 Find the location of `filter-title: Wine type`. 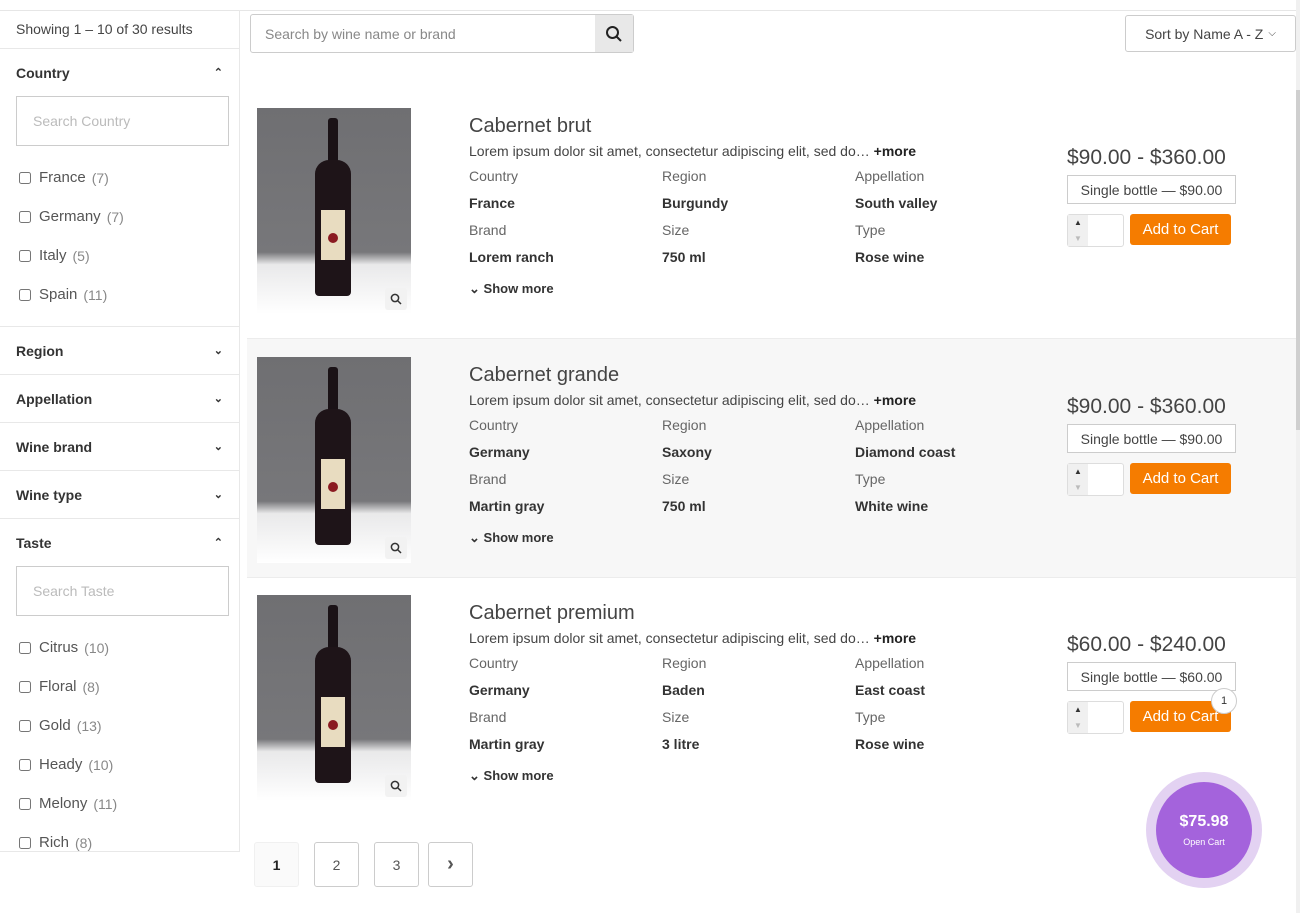

filter-title: Wine type is located at coordinates (49, 494).